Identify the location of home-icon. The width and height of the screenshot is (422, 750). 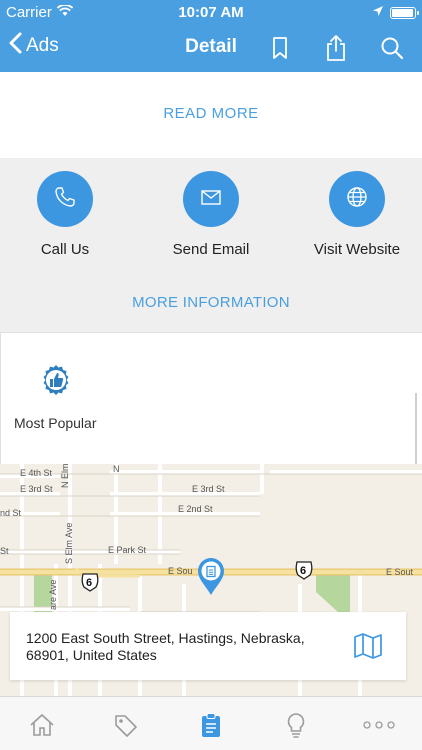
(42, 725).